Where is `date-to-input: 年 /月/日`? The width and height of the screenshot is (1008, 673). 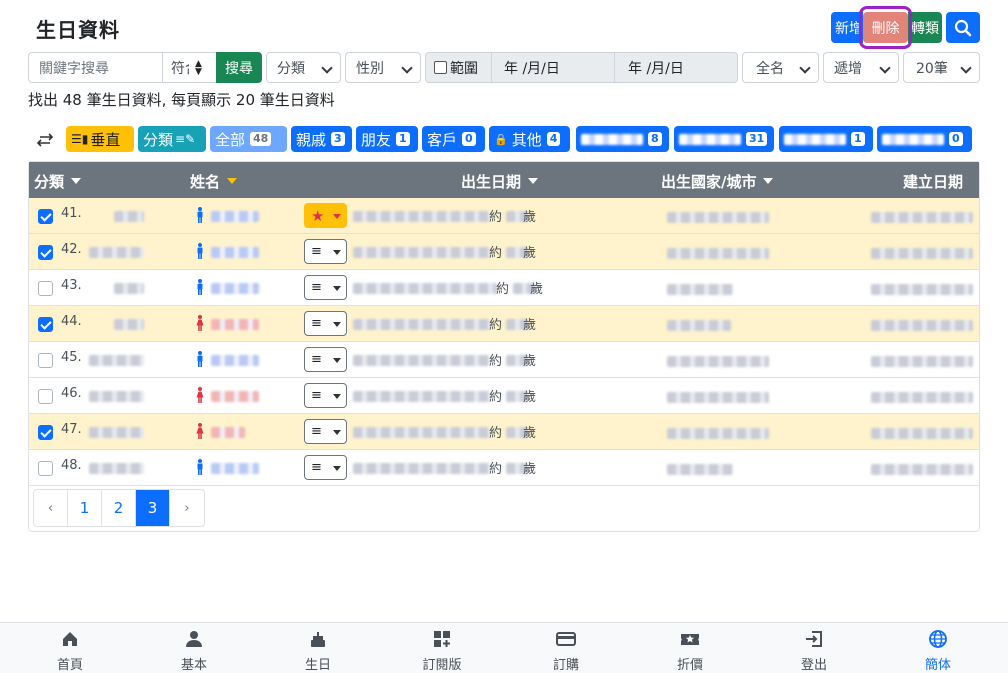 date-to-input: 年 /月/日 is located at coordinates (676, 67).